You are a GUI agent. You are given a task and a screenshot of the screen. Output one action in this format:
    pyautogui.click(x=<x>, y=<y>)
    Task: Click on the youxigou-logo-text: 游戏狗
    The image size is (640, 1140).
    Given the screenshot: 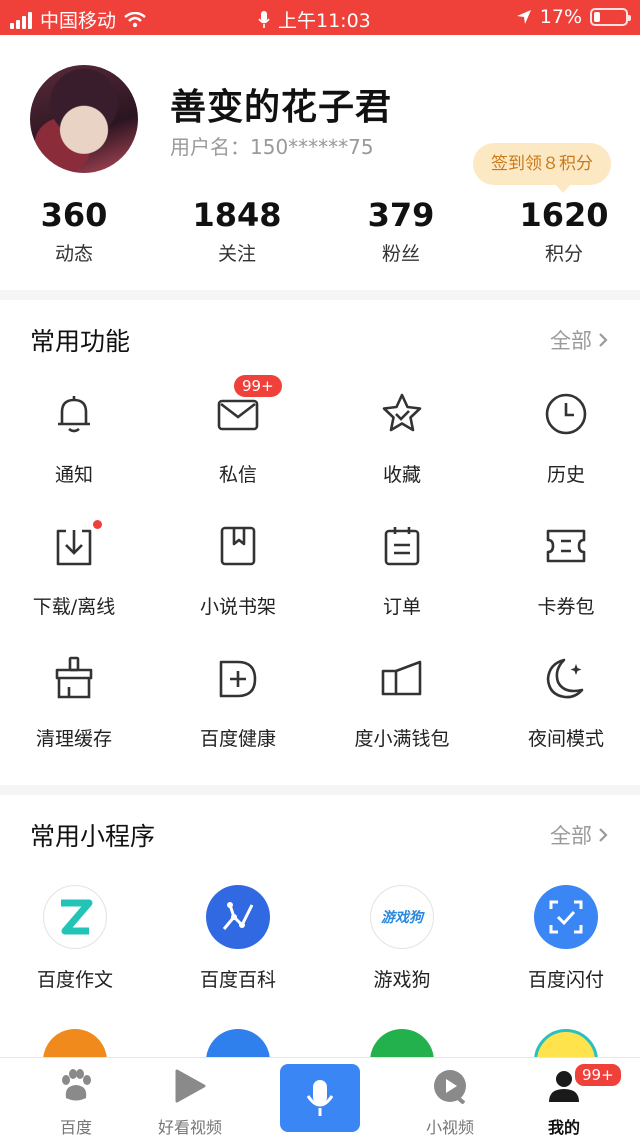 What is the action you would take?
    pyautogui.click(x=402, y=918)
    